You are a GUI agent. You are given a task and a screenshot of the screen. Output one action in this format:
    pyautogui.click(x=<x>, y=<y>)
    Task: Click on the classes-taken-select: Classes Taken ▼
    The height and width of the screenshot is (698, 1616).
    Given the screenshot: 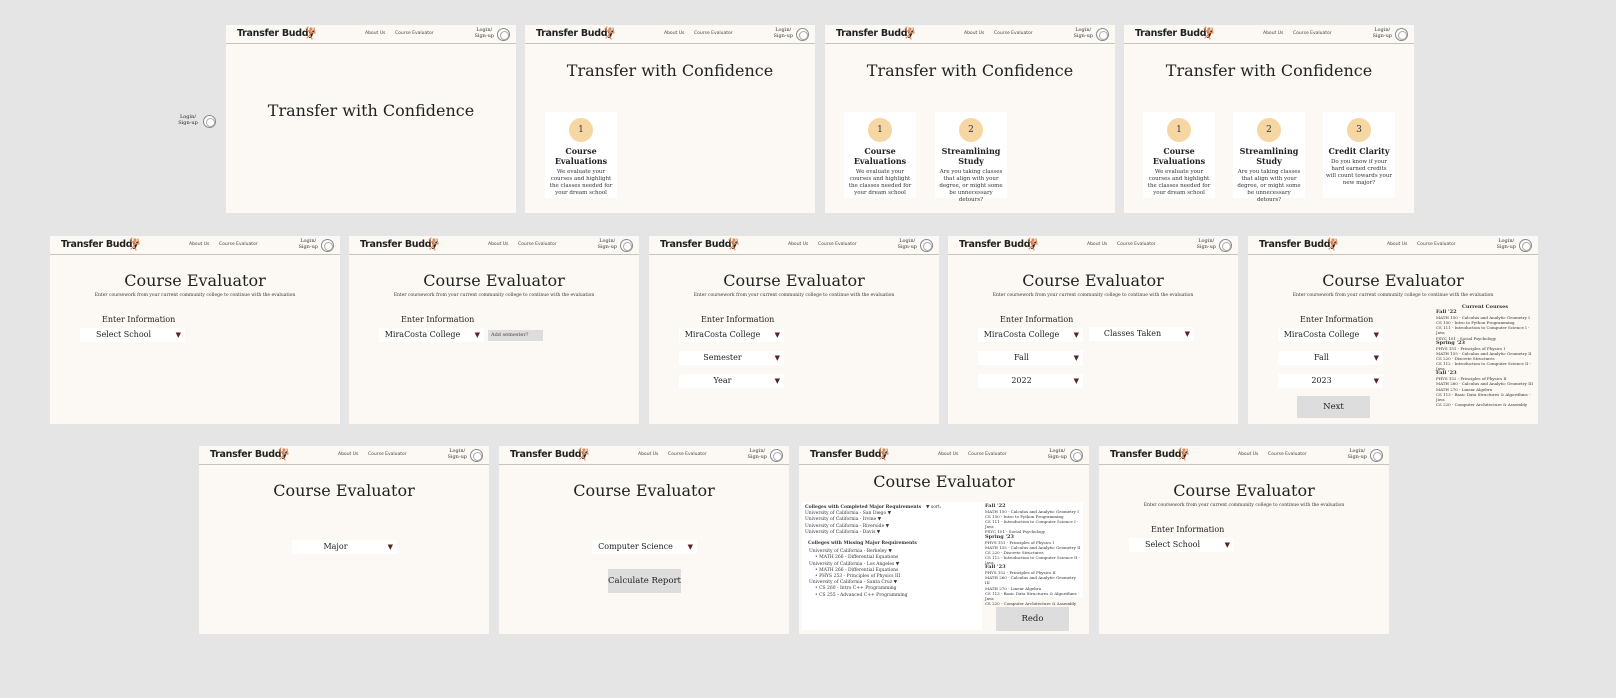 What is the action you would take?
    pyautogui.click(x=1141, y=334)
    